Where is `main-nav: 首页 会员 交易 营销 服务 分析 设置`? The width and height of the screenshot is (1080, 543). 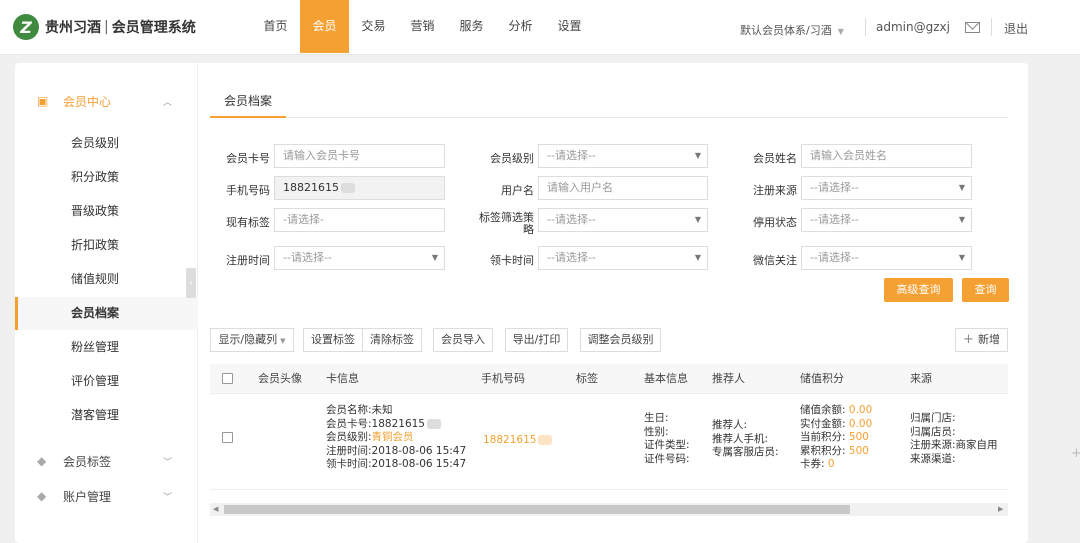
main-nav: 首页 会员 交易 营销 服务 分析 设置 is located at coordinates (422, 26).